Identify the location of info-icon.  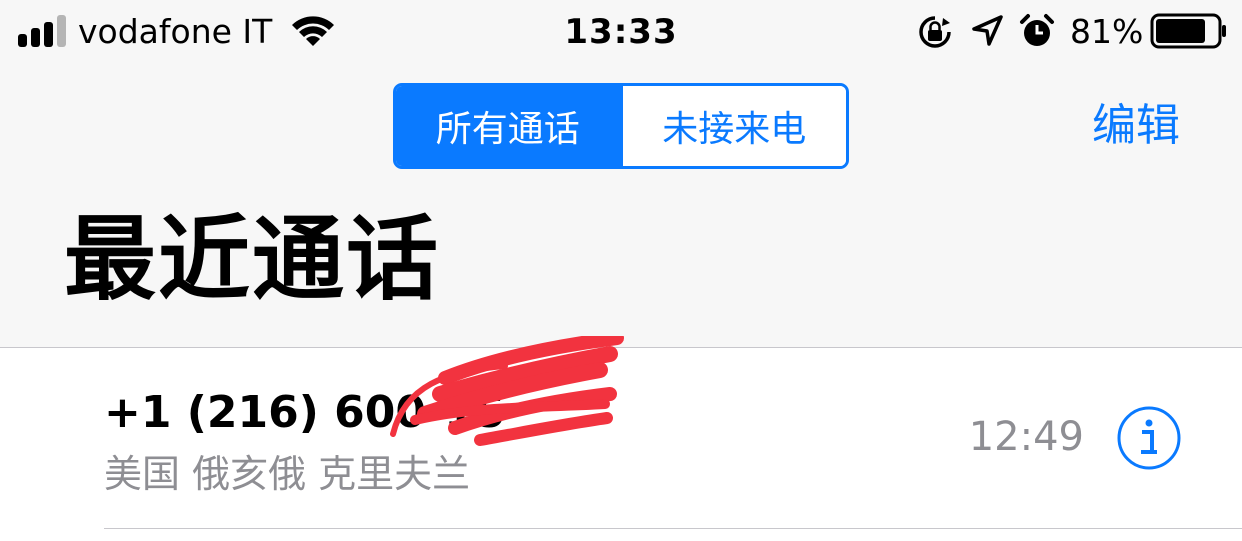
(1149, 438).